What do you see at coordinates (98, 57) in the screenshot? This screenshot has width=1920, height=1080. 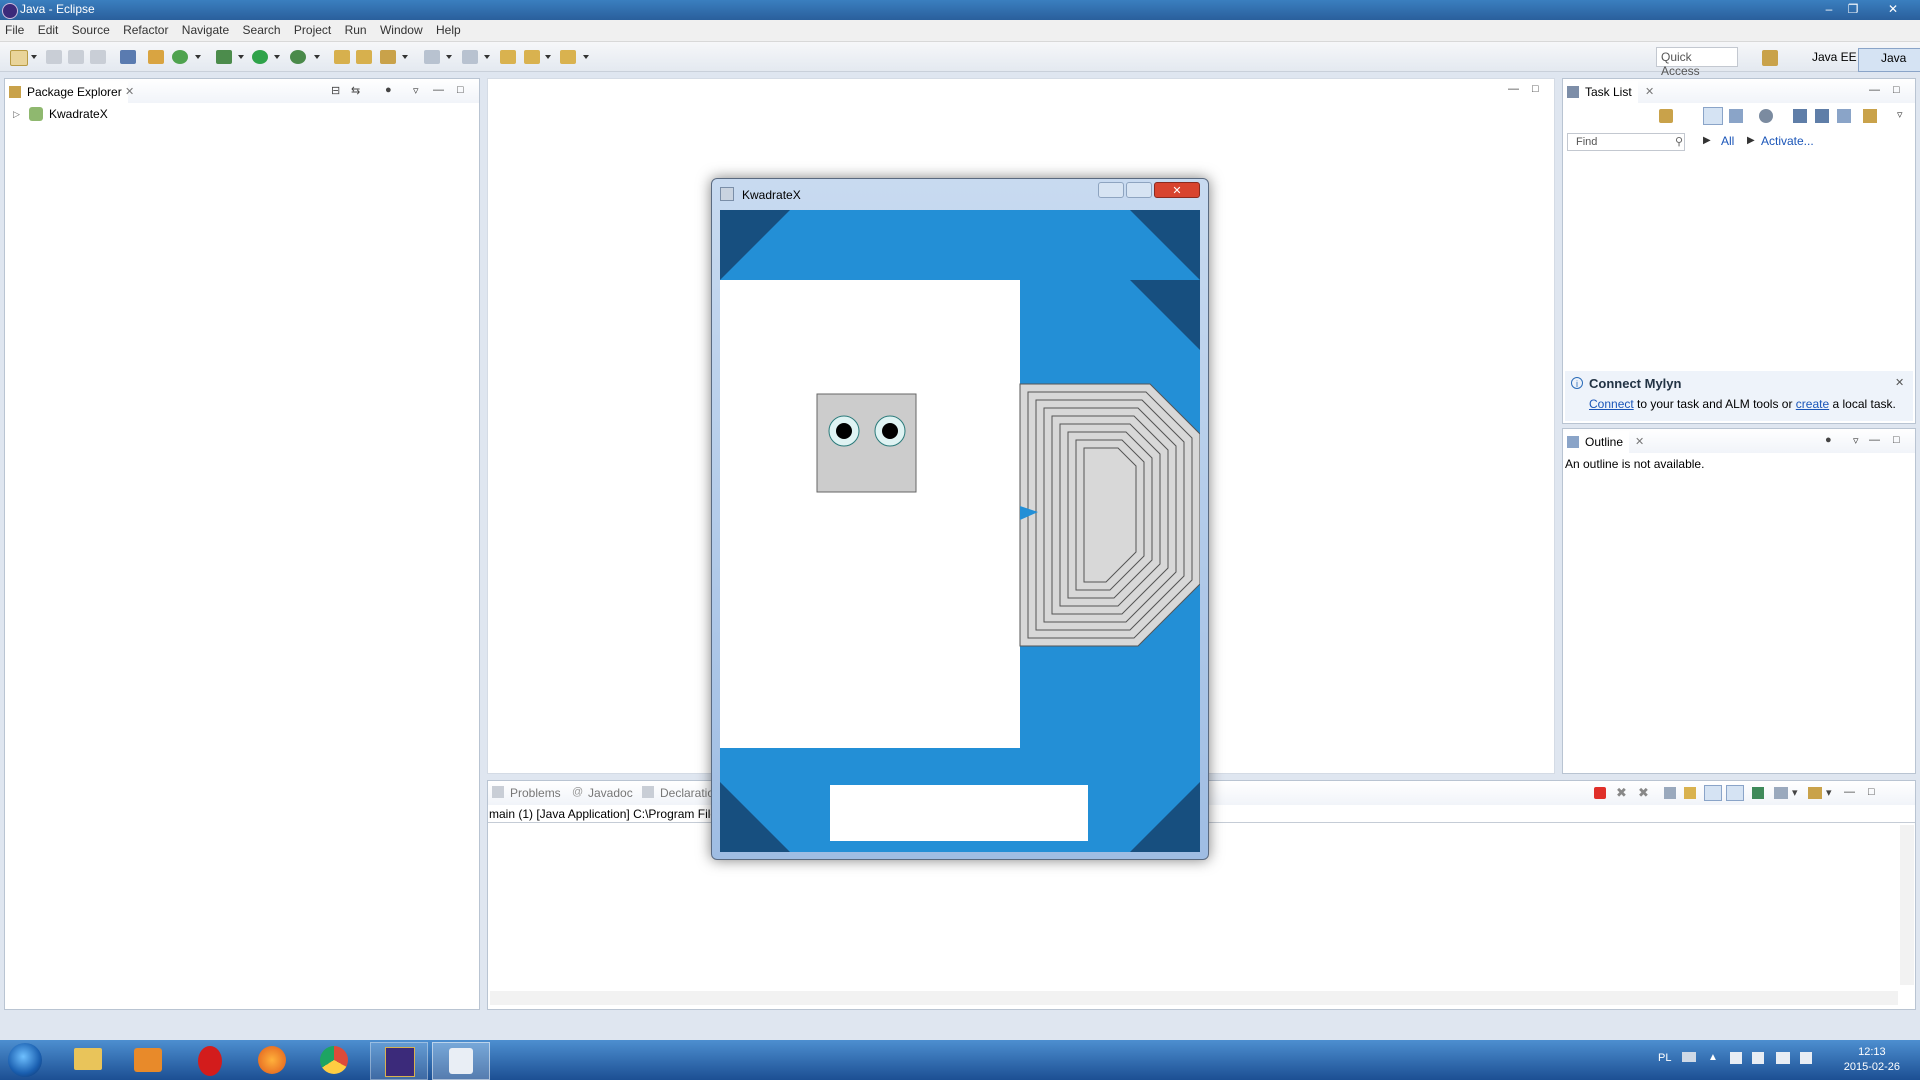 I see `print-icon` at bounding box center [98, 57].